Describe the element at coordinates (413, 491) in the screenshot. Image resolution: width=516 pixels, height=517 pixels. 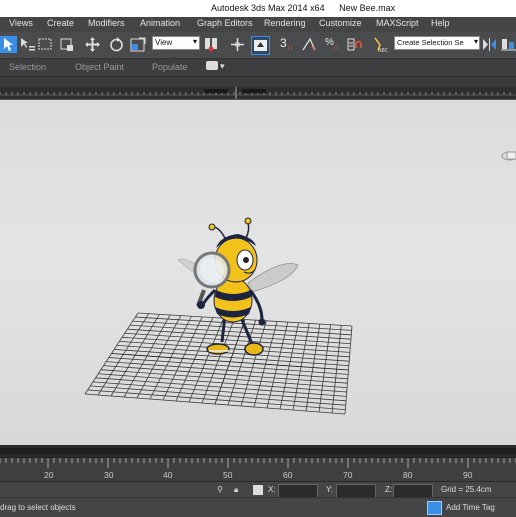
I see `z-coord-field` at that location.